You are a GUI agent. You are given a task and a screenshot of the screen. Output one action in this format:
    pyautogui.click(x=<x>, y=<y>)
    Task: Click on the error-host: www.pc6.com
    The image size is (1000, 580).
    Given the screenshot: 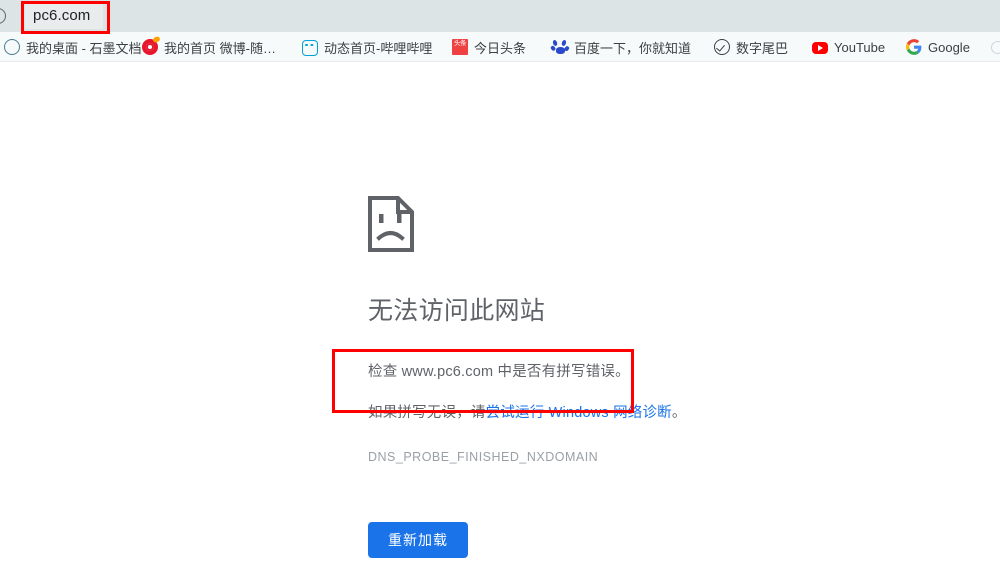 What is the action you would take?
    pyautogui.click(x=447, y=372)
    